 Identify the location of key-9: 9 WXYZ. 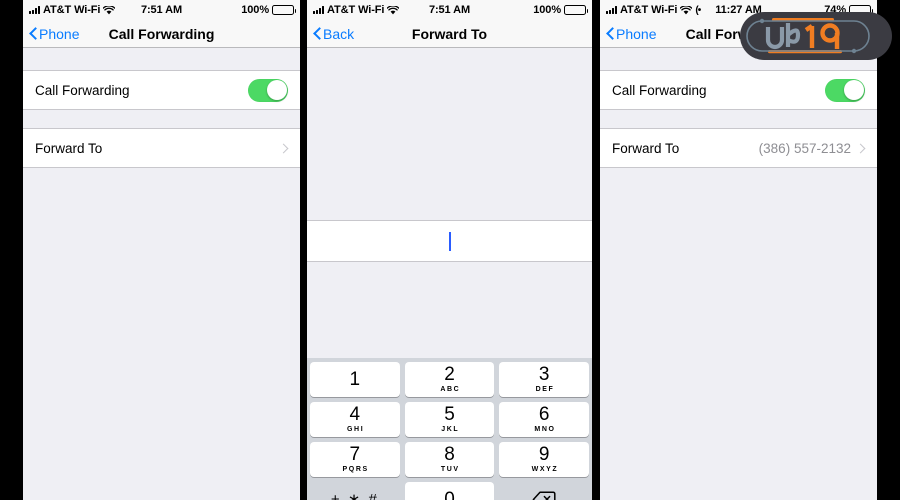
(544, 459).